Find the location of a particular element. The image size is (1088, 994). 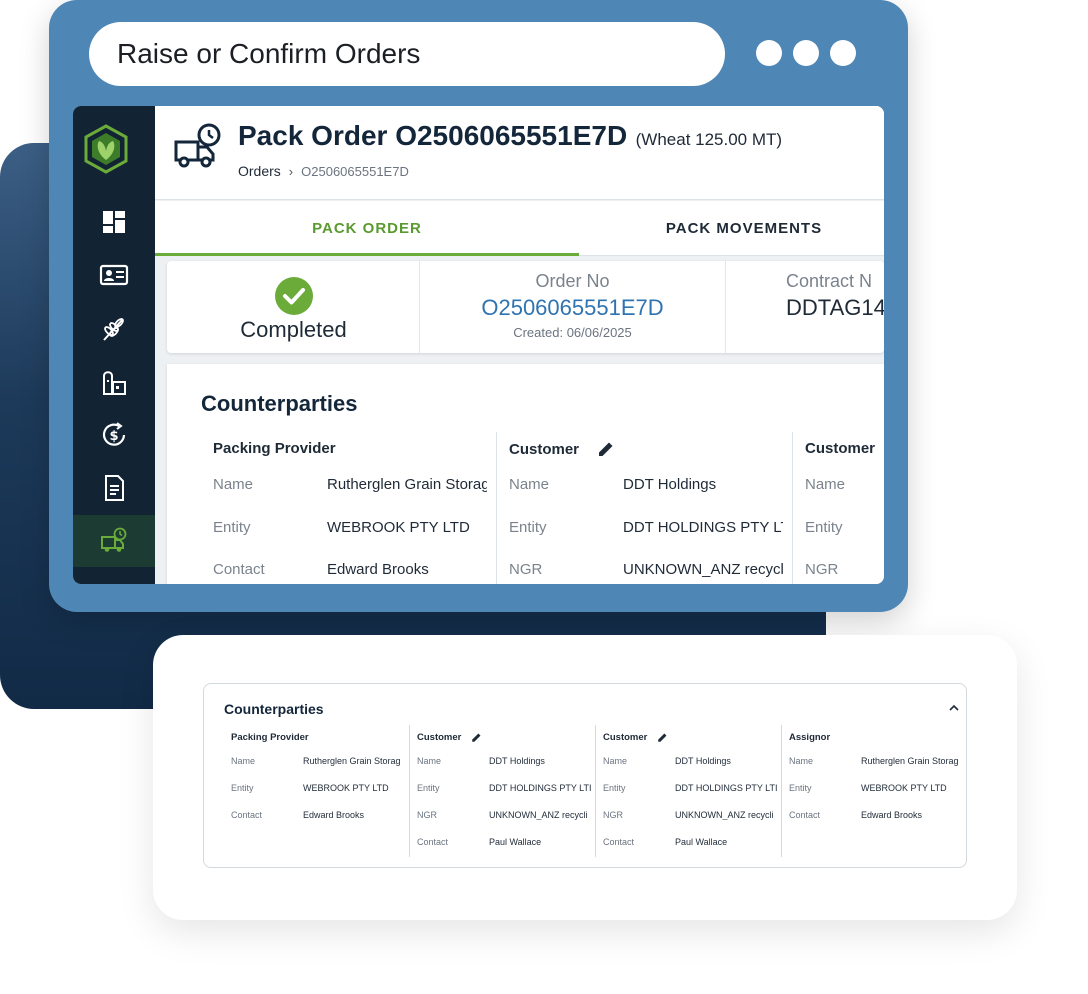

sidebar-item-documents is located at coordinates (114, 488).